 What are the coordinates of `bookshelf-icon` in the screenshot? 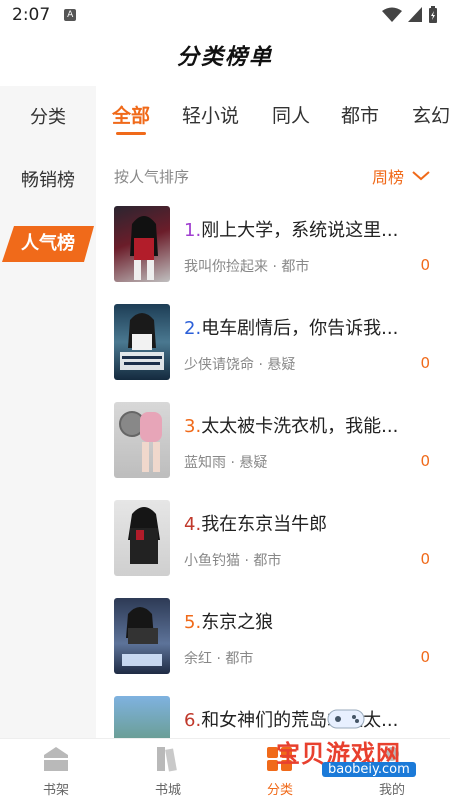 It's located at (56, 759).